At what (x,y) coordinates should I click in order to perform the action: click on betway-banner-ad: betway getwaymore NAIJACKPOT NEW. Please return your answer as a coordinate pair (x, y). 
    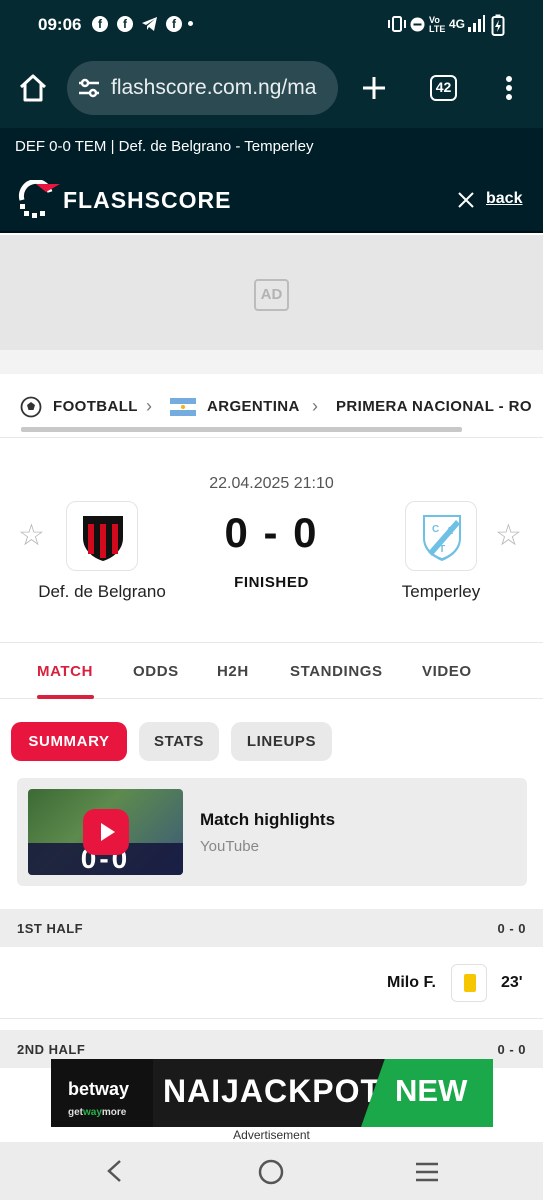
    Looking at the image, I should click on (272, 1093).